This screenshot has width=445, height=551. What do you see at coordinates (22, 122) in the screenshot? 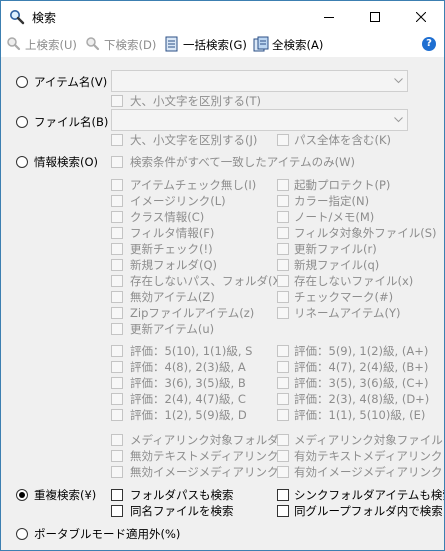
I see `file-name-radio` at bounding box center [22, 122].